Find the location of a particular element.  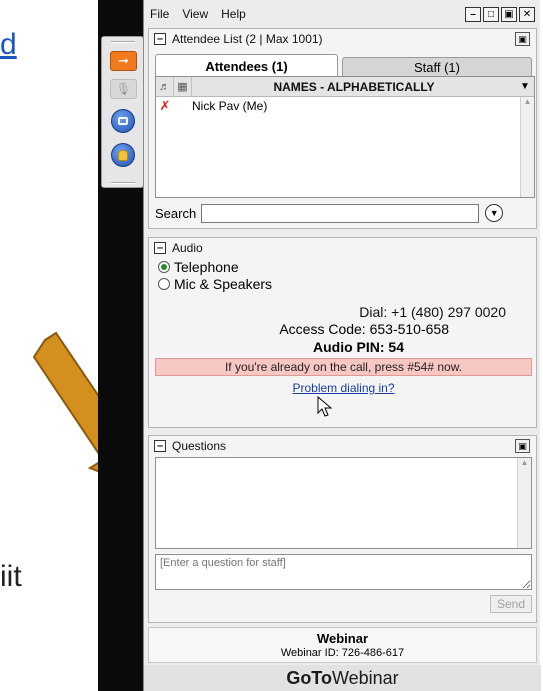

slide-text-fragment: iit is located at coordinates (11, 576).